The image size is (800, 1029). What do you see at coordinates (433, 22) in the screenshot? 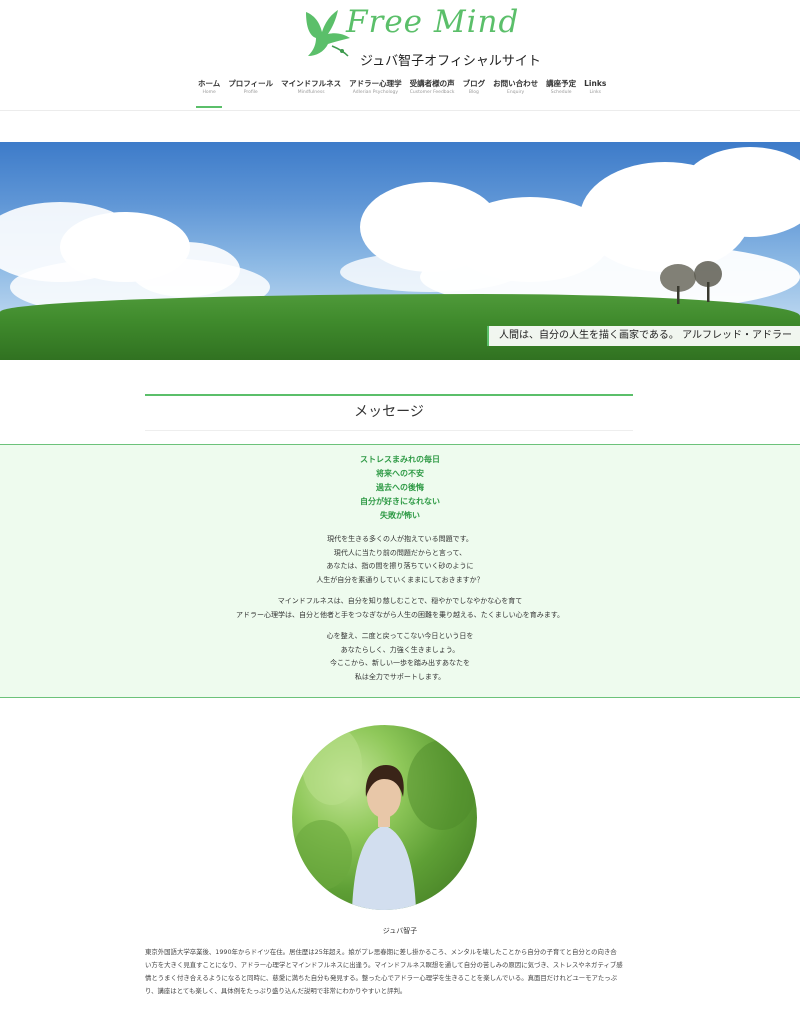
I see `logo-text: Free Mind` at bounding box center [433, 22].